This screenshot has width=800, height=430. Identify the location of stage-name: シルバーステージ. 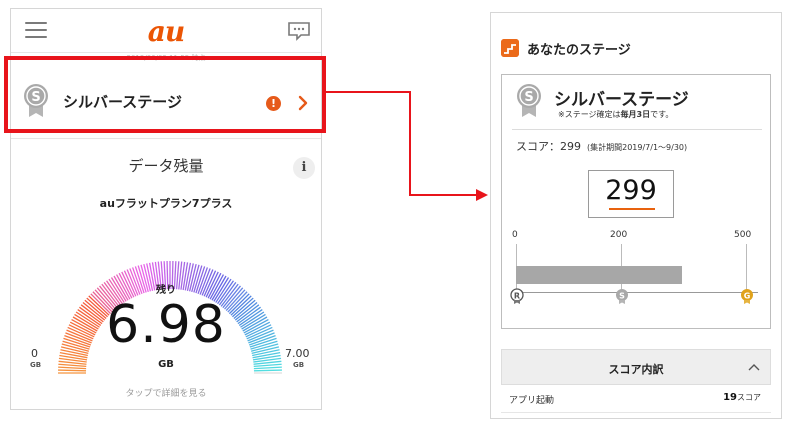
(621, 100).